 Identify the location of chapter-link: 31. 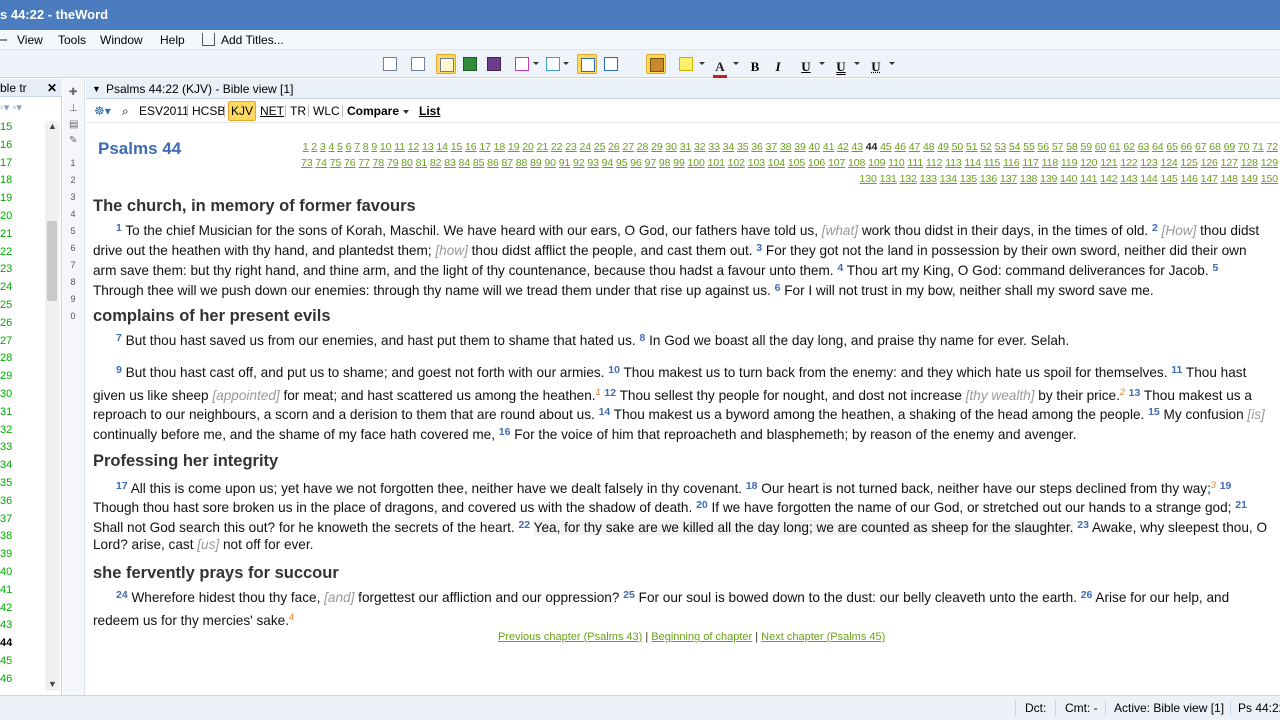
(685, 147).